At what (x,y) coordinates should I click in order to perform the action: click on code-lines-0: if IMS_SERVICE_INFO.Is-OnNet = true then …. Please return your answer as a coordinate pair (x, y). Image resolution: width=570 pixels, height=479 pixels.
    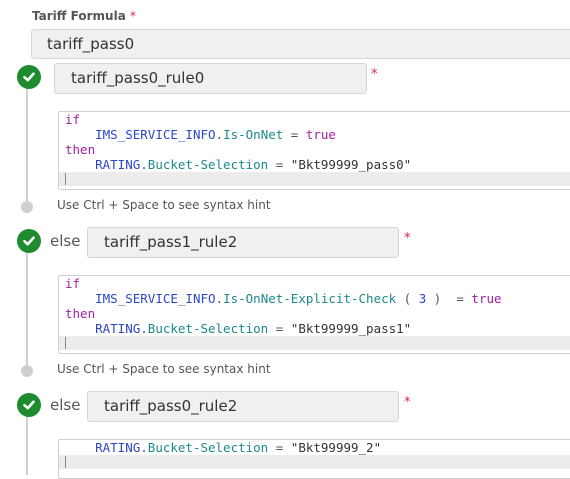
    Looking at the image, I should click on (314, 142).